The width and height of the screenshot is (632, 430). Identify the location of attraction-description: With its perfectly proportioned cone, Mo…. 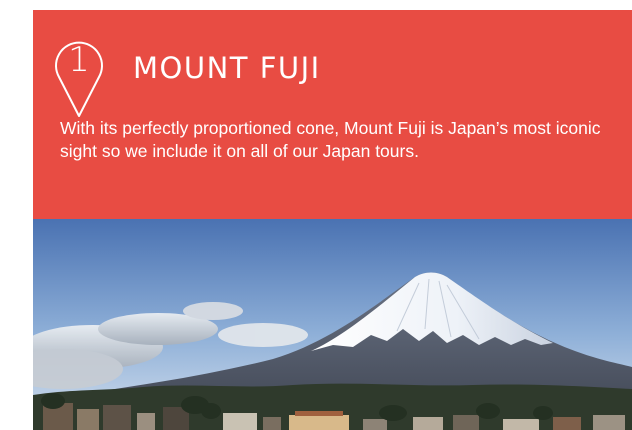
(330, 139).